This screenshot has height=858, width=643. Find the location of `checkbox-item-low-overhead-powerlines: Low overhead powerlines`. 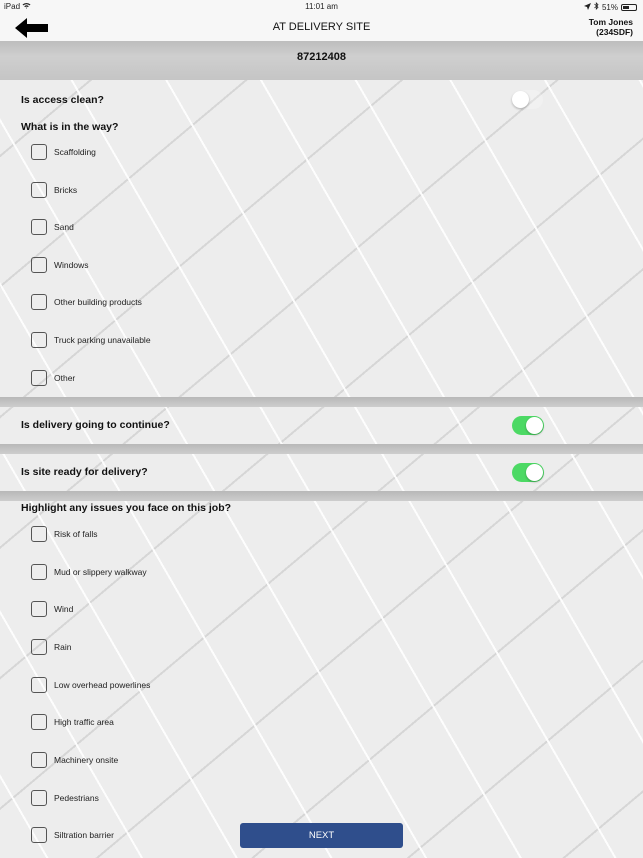

checkbox-item-low-overhead-powerlines: Low overhead powerlines is located at coordinates (90, 685).